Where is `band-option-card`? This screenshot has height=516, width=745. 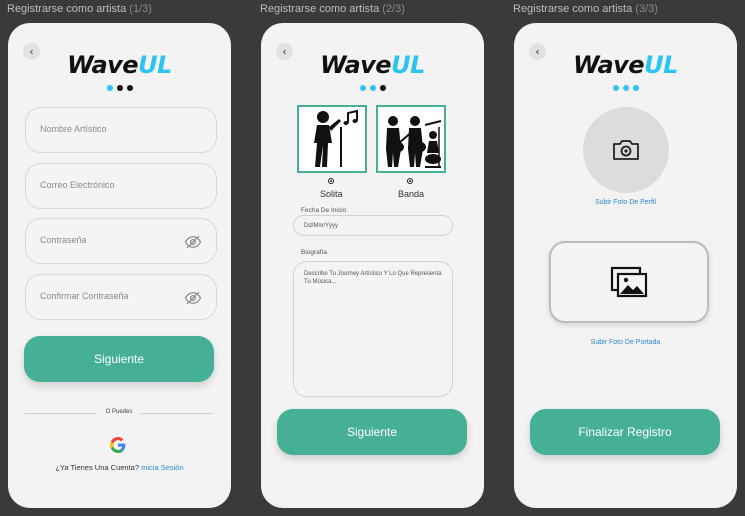 band-option-card is located at coordinates (411, 139).